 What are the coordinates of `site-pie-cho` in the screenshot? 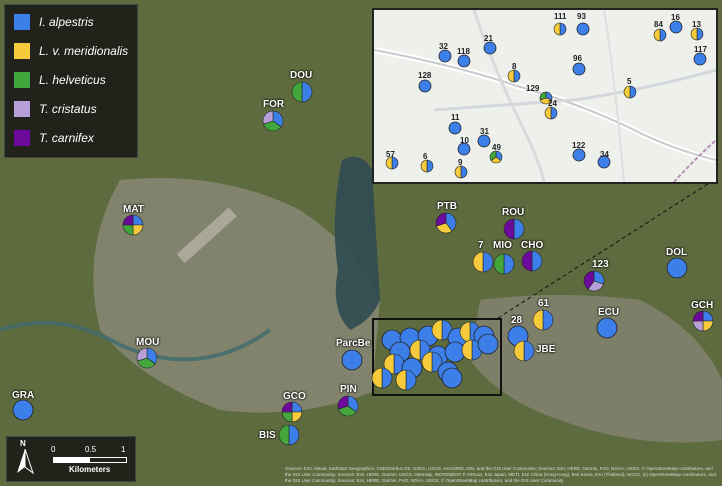 It's located at (532, 261).